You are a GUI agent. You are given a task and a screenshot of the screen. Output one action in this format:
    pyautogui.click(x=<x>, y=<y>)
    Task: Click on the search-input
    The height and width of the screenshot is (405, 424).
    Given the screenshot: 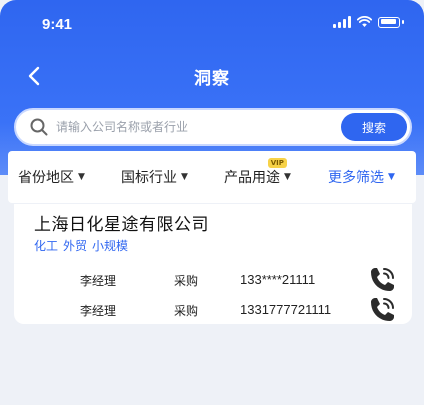 What is the action you would take?
    pyautogui.click(x=198, y=127)
    